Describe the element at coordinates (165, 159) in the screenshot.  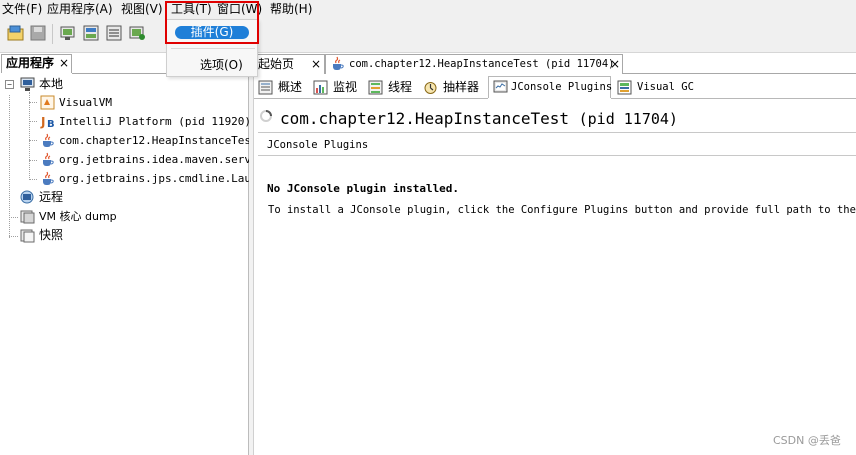
I see `tree-label-maven-server: org.jetbrains.idea.maven.server.` at that location.